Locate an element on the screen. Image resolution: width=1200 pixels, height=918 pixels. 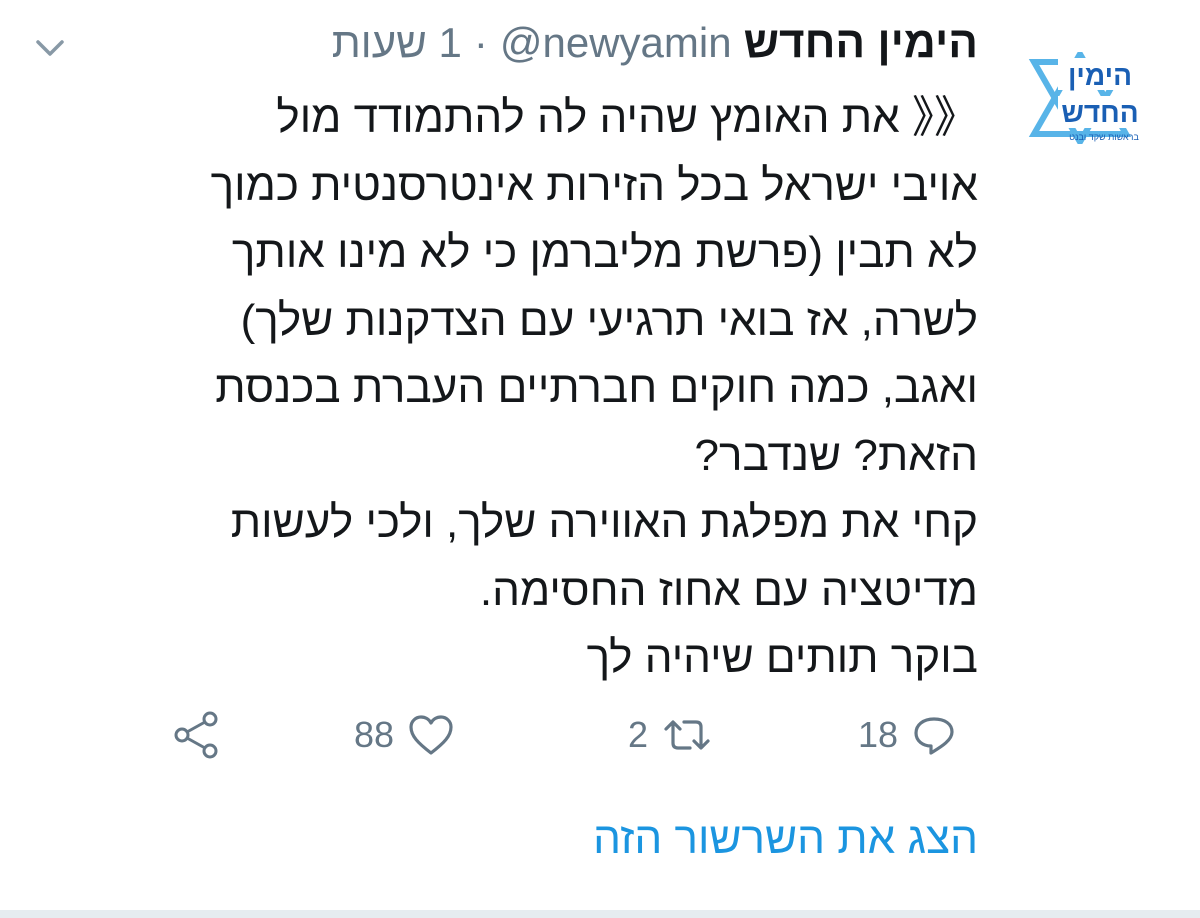
share-icon is located at coordinates (196, 735).